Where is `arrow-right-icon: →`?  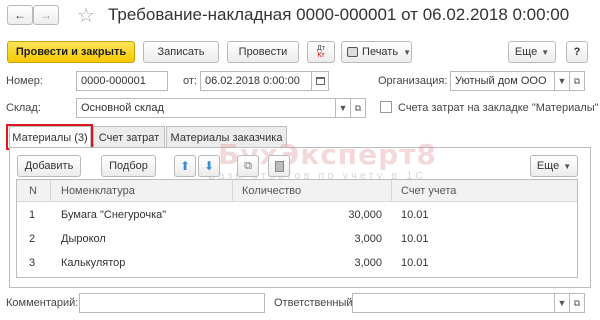
arrow-right-icon: → is located at coordinates (46, 15).